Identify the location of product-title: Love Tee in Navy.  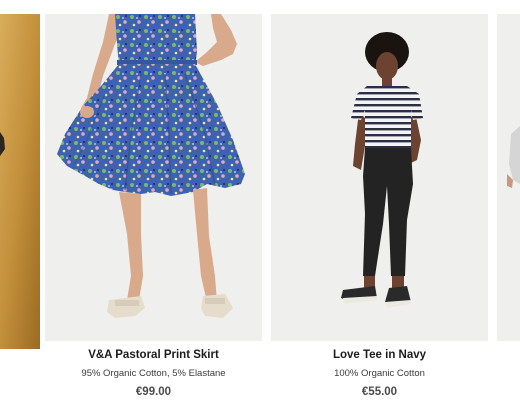
(379, 355).